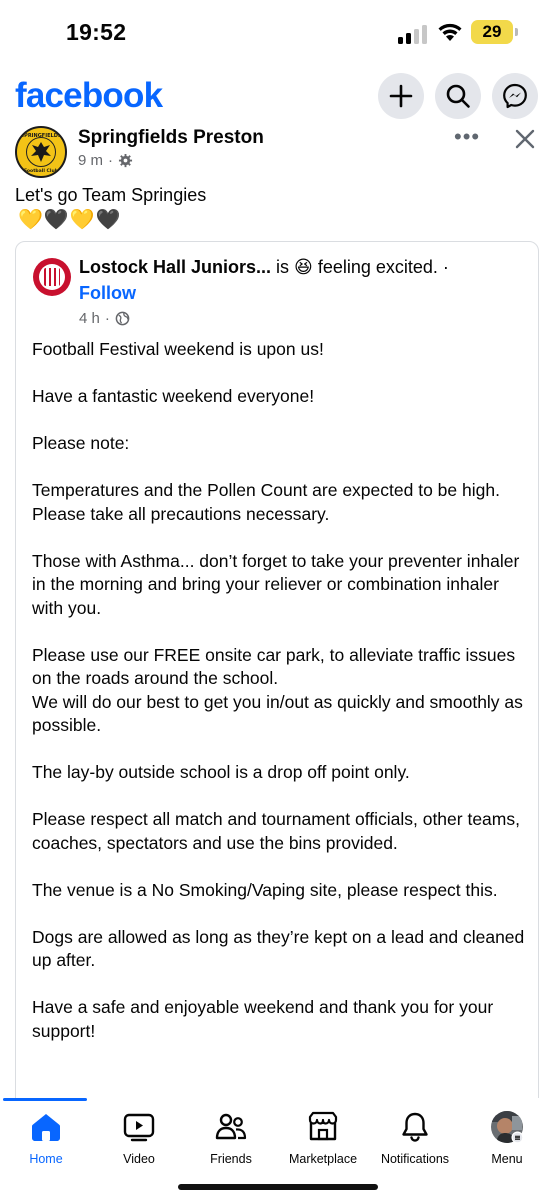  Describe the element at coordinates (173, 396) in the screenshot. I see `body-paragraph: Have a fantastic weekend everyone!` at that location.